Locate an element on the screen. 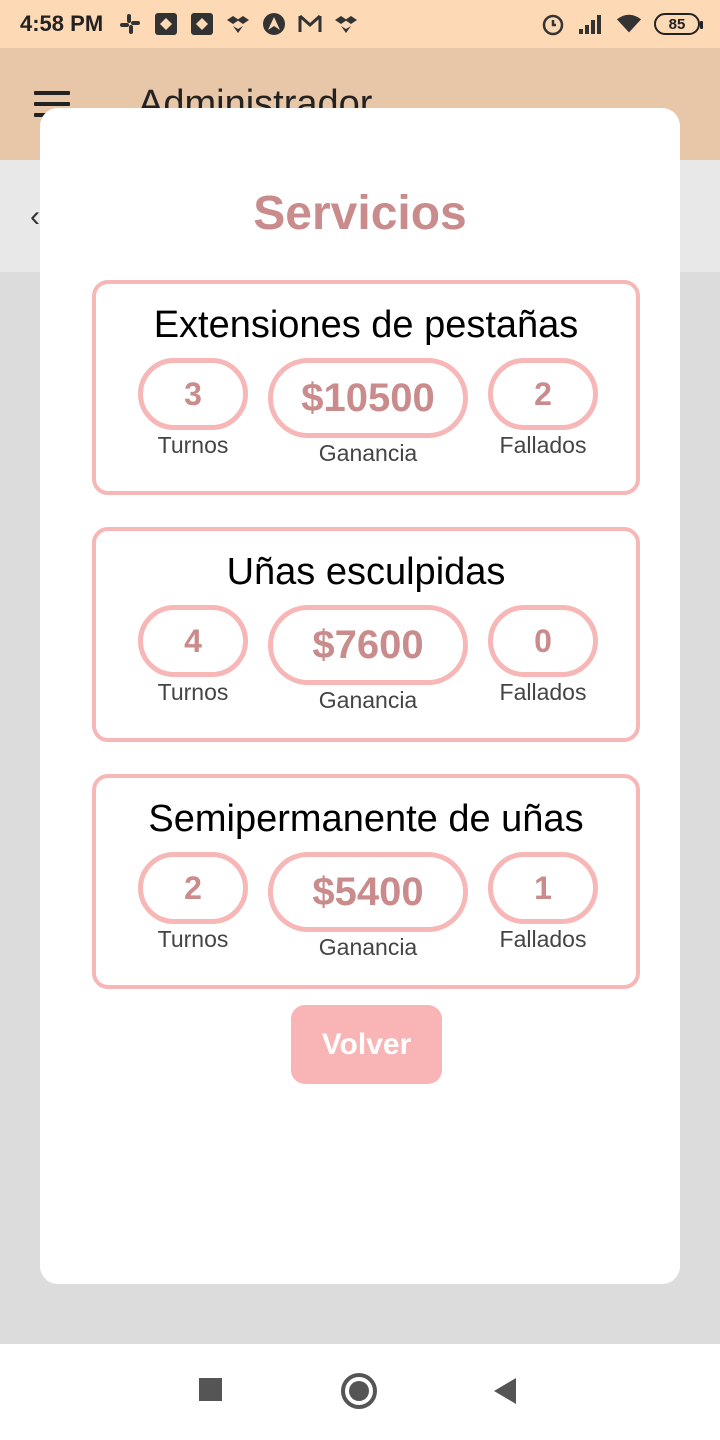 Image resolution: width=720 pixels, height=1440 pixels. slack-icon is located at coordinates (130, 24).